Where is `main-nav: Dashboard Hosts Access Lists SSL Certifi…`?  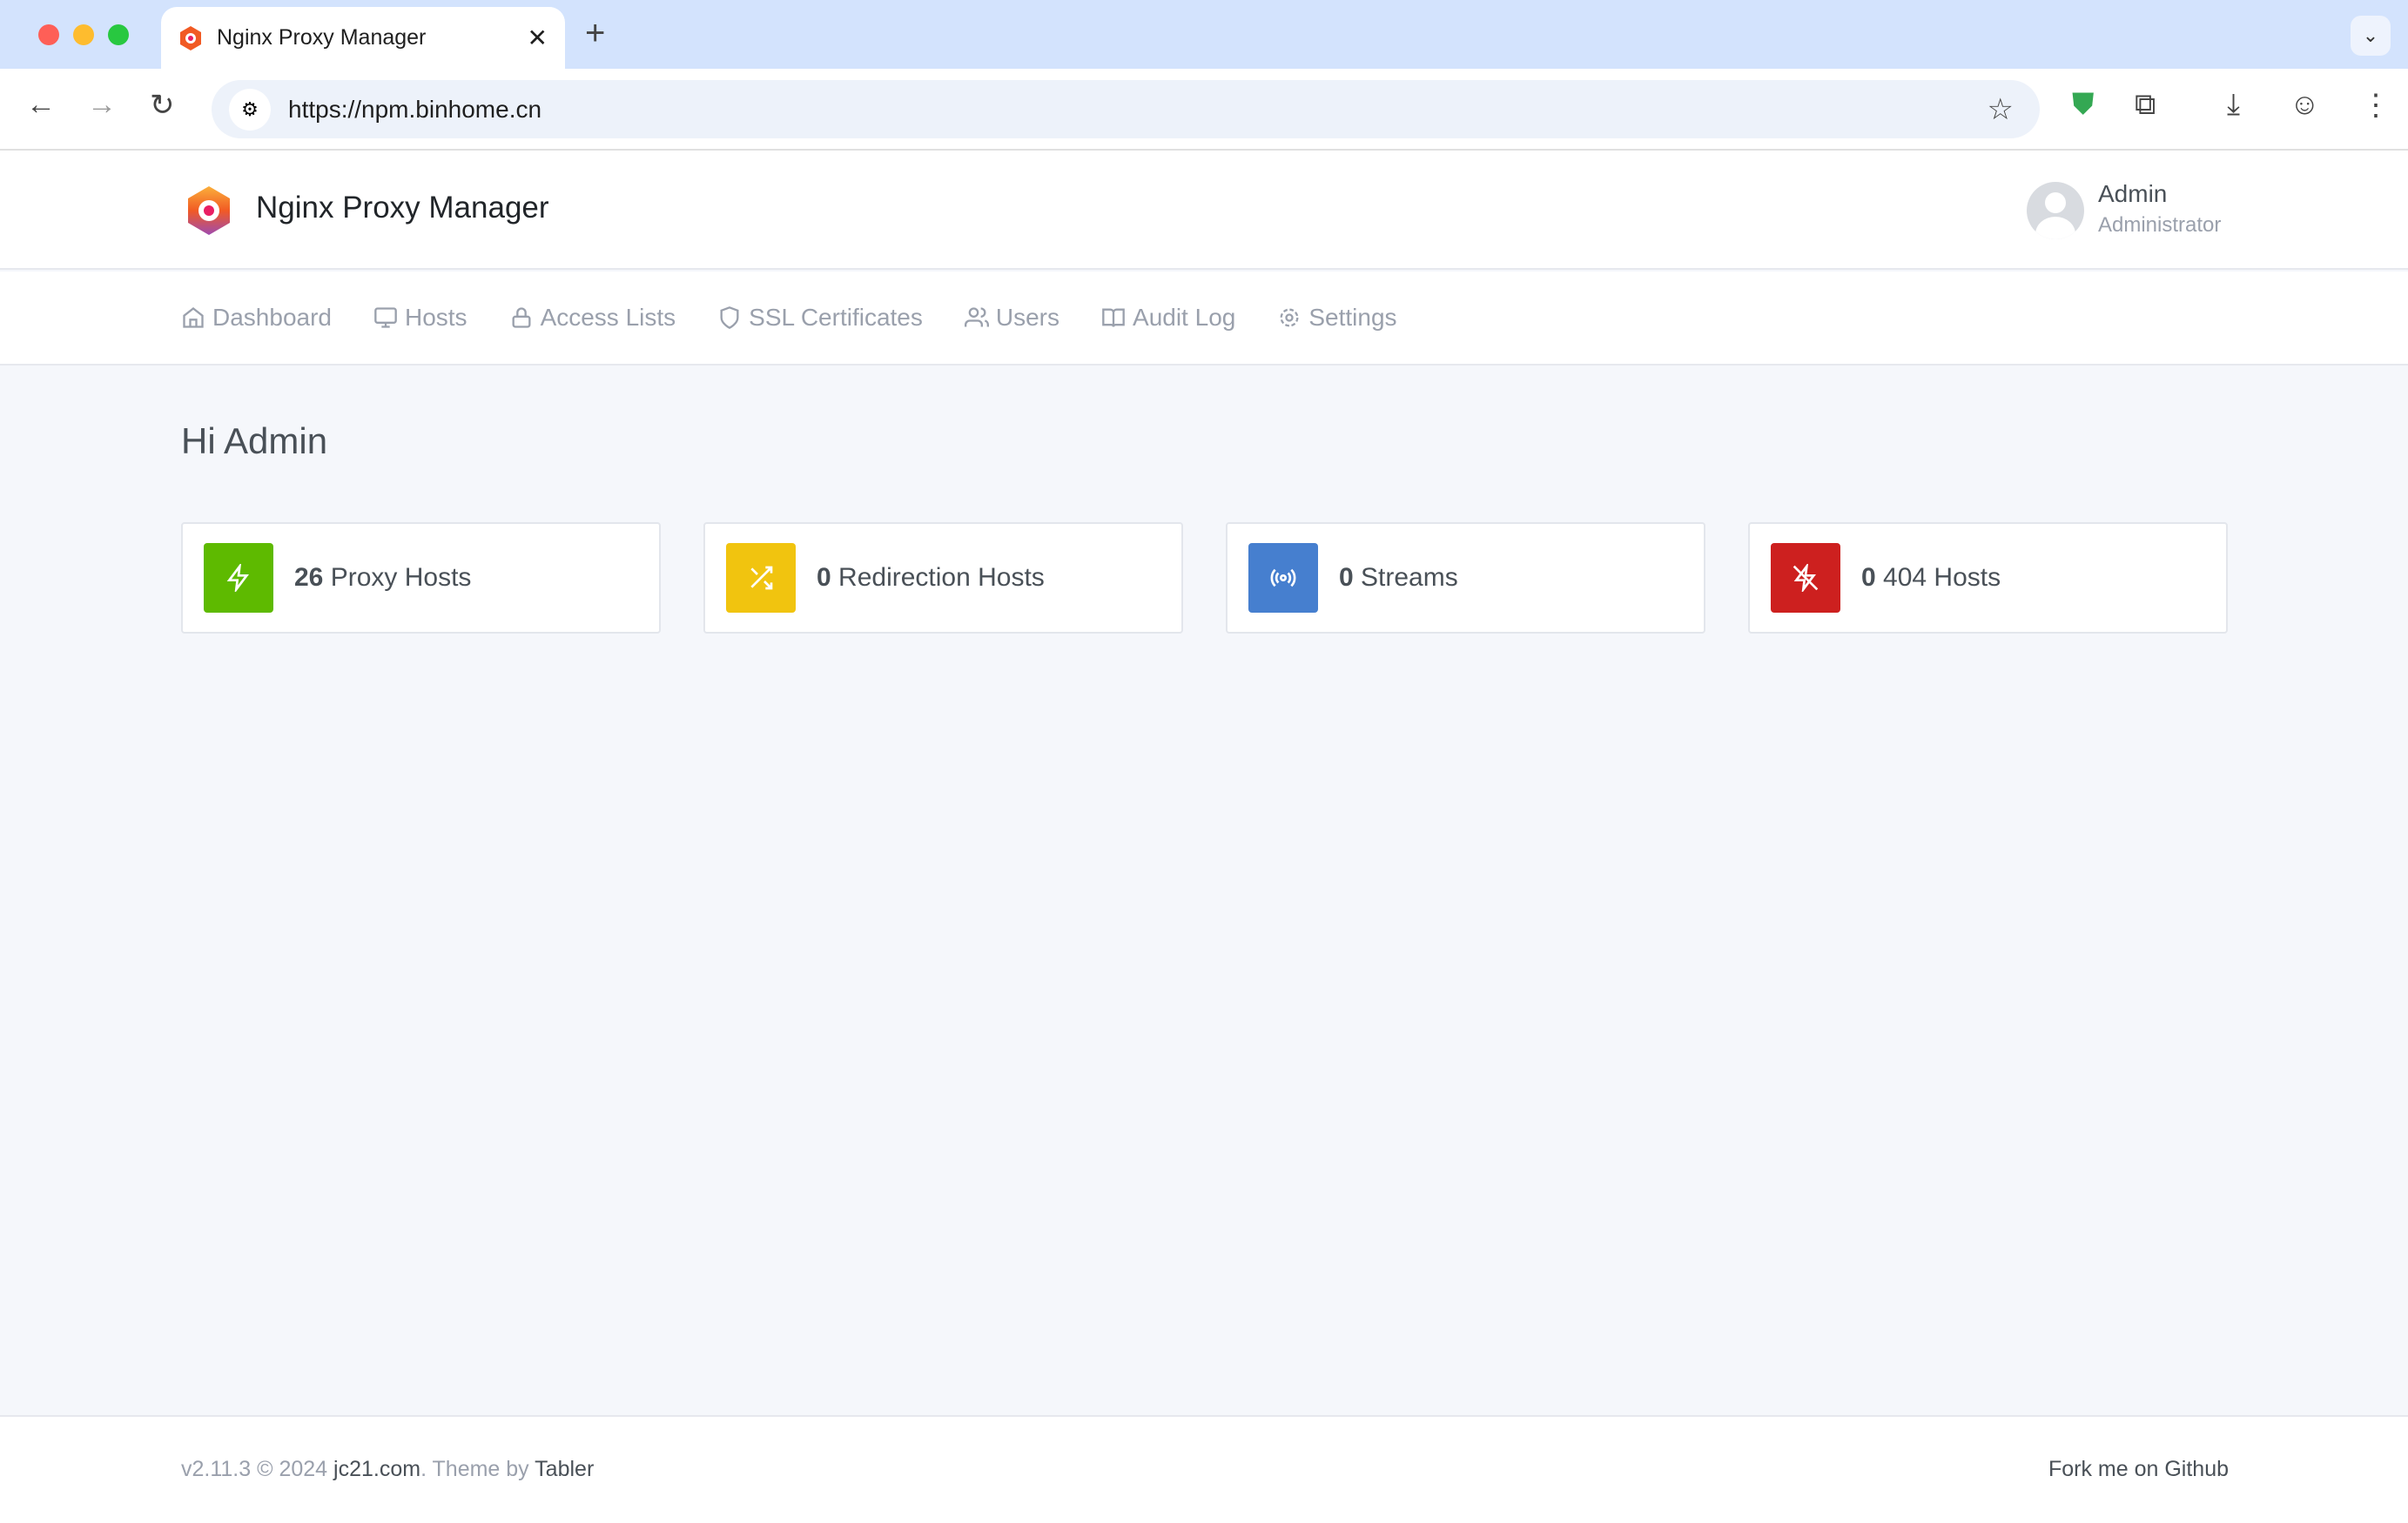 main-nav: Dashboard Hosts Access Lists SSL Certifi… is located at coordinates (1204, 319).